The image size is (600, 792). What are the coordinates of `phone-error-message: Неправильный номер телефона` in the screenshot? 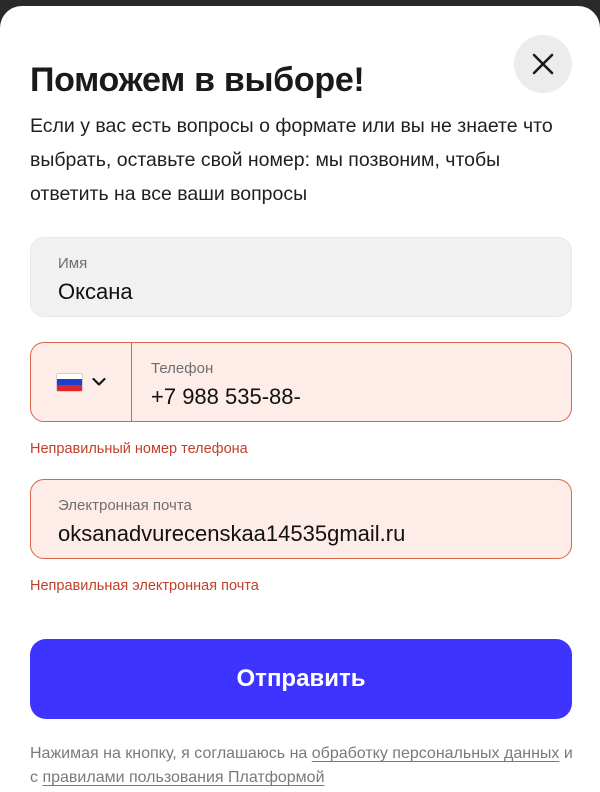 It's located at (139, 449).